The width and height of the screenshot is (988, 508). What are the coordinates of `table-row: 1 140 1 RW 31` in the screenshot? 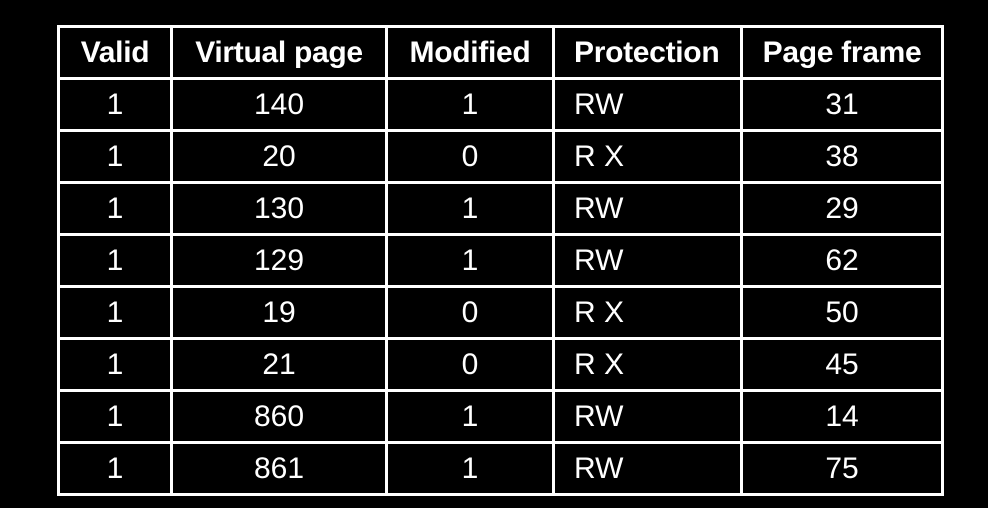 It's located at (500, 104).